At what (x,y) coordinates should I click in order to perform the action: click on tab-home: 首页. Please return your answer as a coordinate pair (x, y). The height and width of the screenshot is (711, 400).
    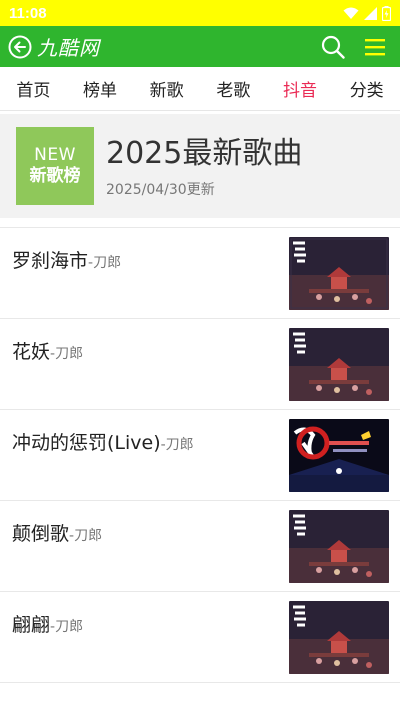
    Looking at the image, I should click on (33, 88).